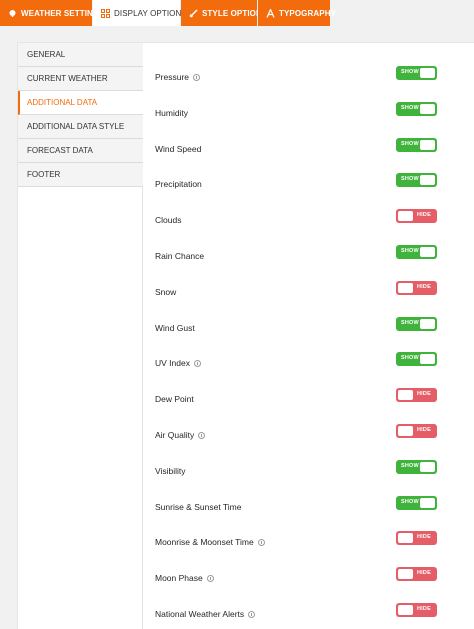  I want to click on option-row: Snow HIDE, so click(309, 293).